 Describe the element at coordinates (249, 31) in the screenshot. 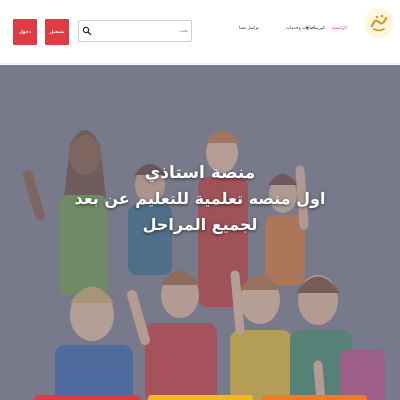

I see `nav-item-contact: تواصل معنا` at that location.